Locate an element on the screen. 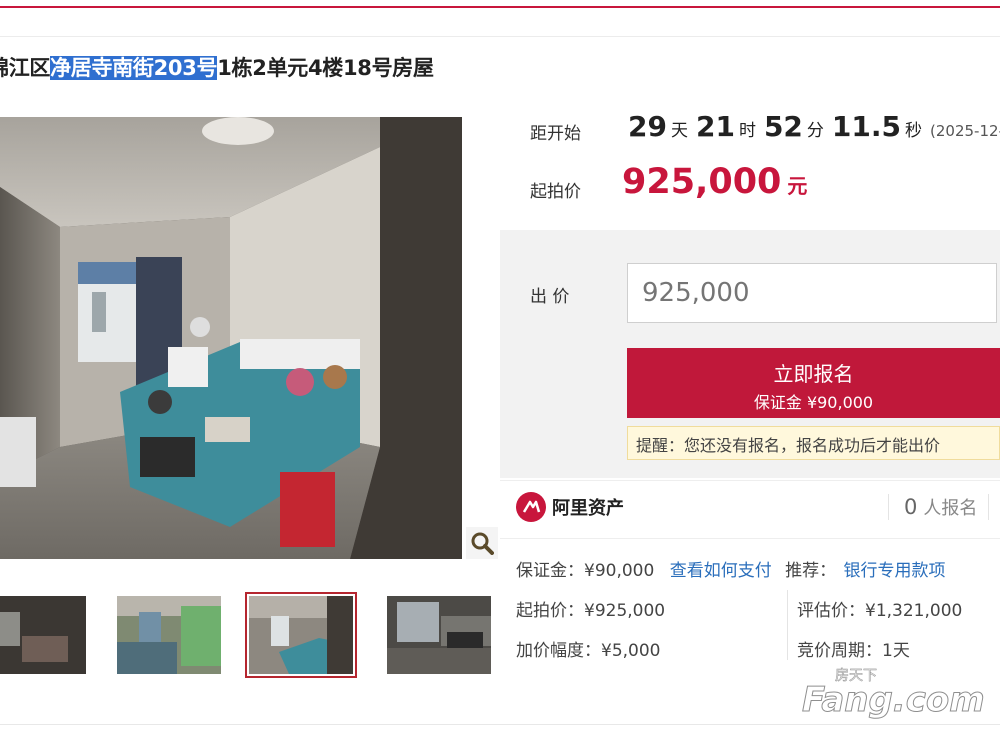 This screenshot has height=734, width=1000. signup-reminder: 提醒：您还没有报名，报名成功后才能出价 is located at coordinates (813, 443).